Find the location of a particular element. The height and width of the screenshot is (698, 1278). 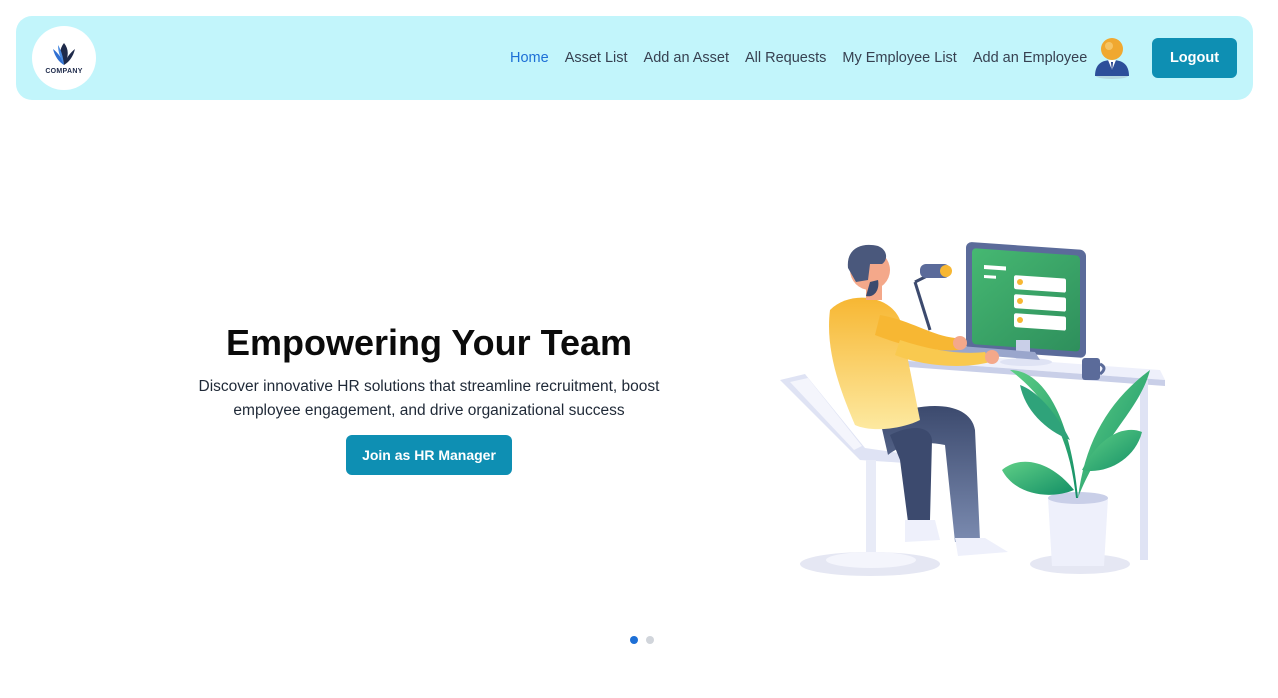

hero-title: Empowering Your Team is located at coordinates (429, 342).